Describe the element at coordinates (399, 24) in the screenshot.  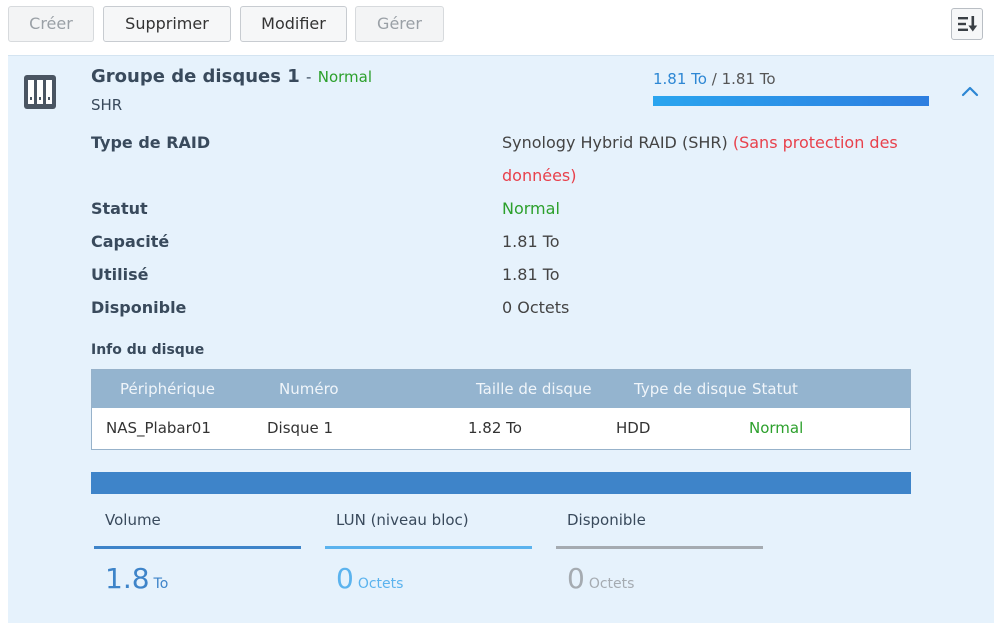
I see `manage-button: Gérer` at that location.